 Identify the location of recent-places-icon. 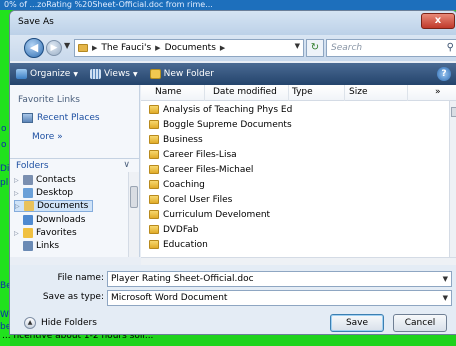
(27, 118).